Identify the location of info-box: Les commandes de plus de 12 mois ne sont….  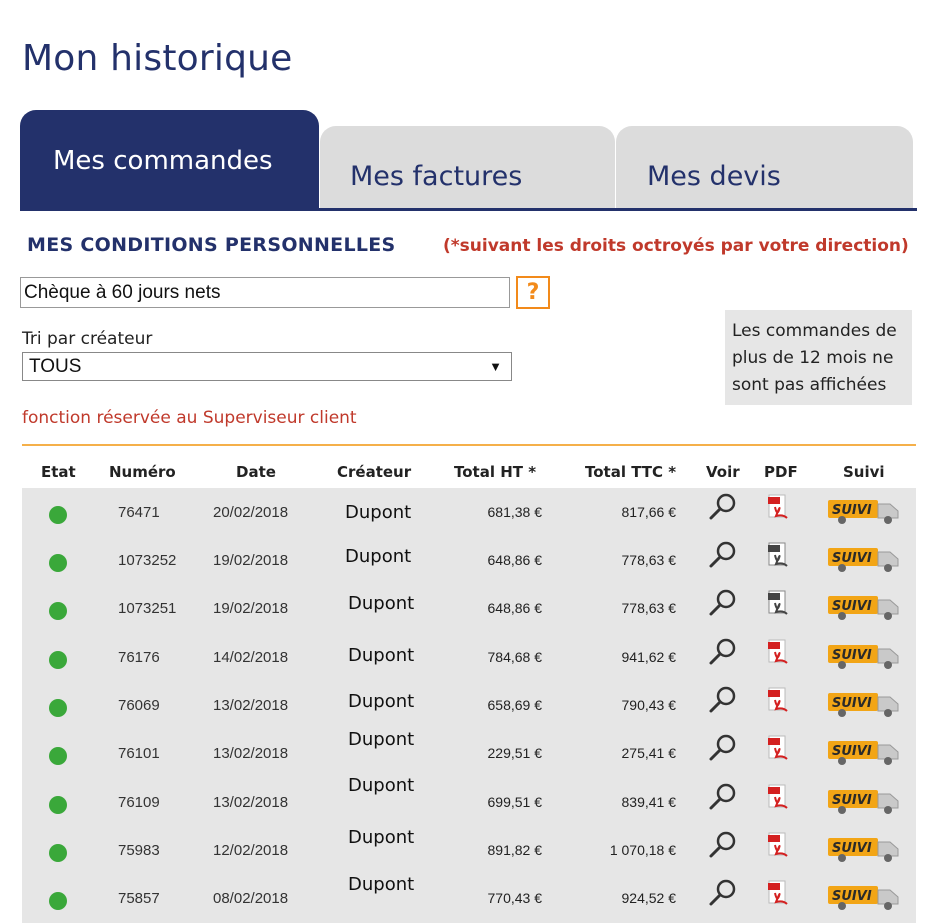
(818, 357).